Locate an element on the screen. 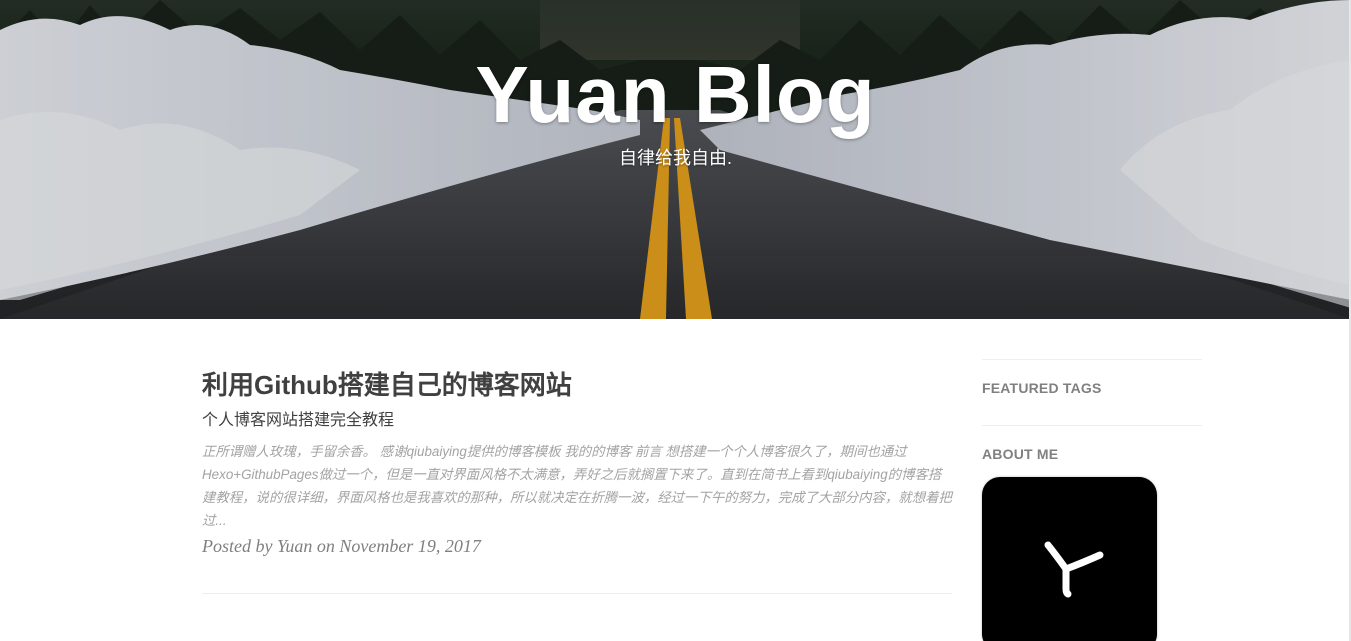 This screenshot has height=641, width=1351. about-me-section: ABOUT ME is located at coordinates (1092, 533).